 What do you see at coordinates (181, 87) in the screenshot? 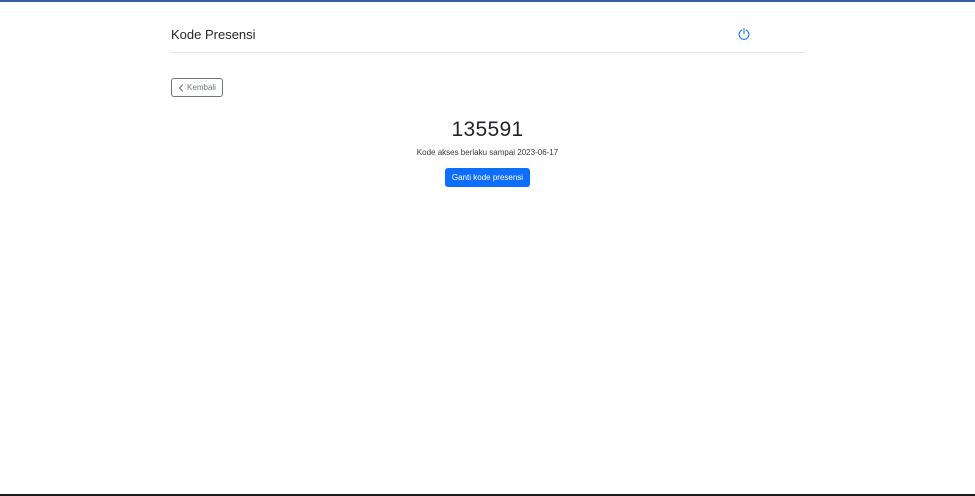
I see `chevron-left-icon` at bounding box center [181, 87].